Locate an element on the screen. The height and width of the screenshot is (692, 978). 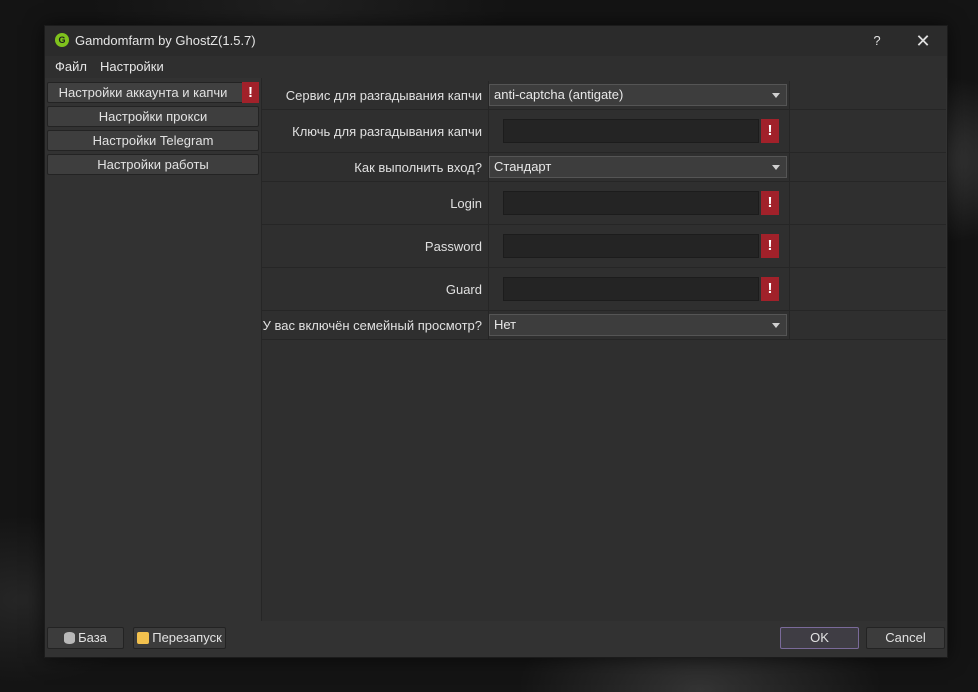
restart-button: Перезапуск is located at coordinates (179, 638).